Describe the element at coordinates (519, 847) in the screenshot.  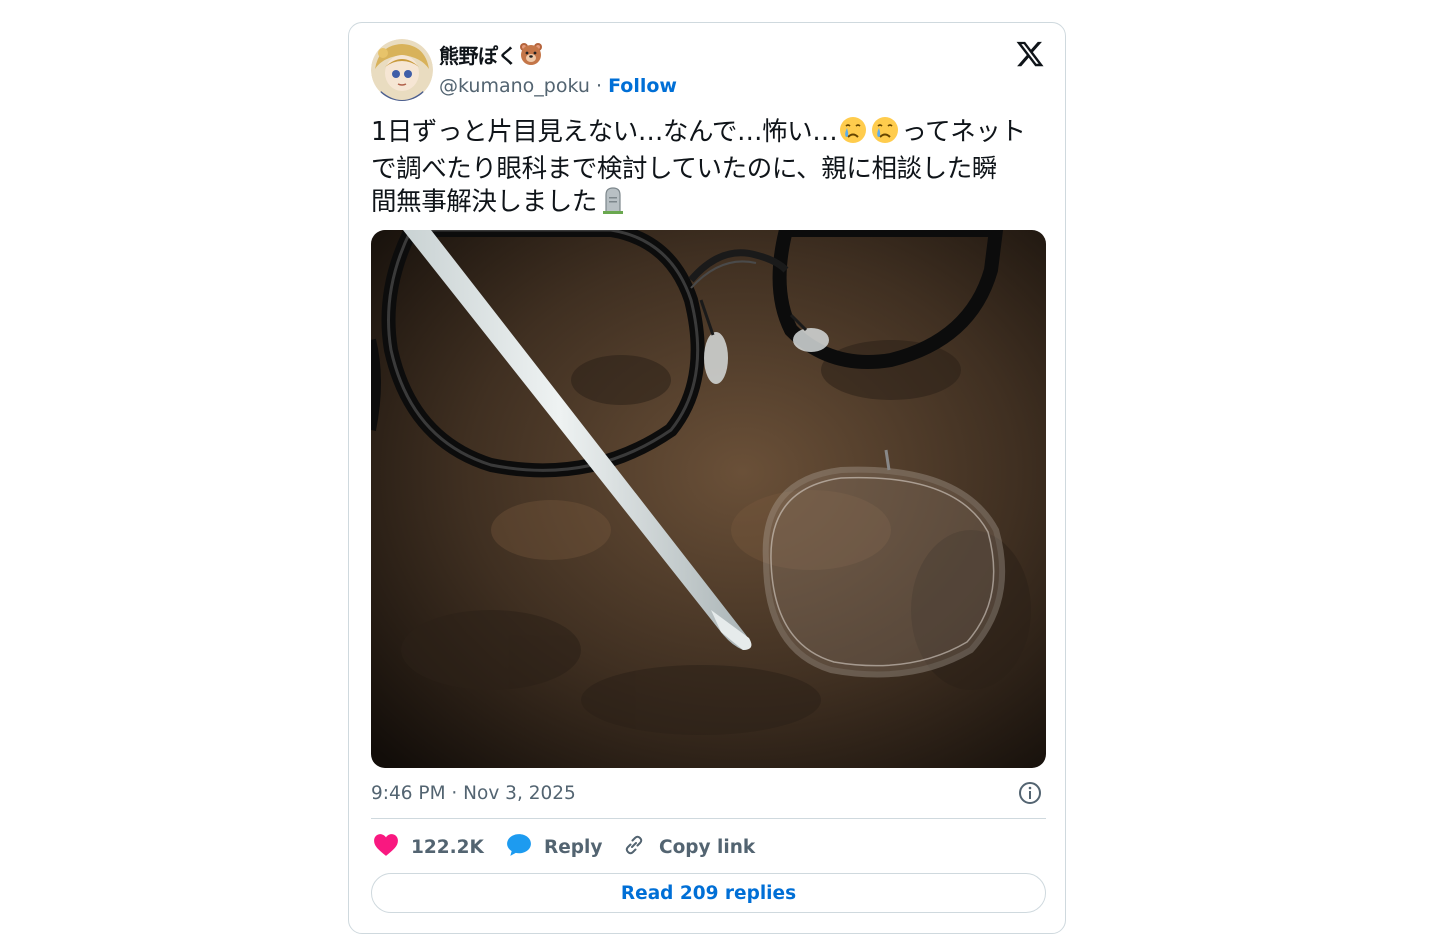
I see `reply-bubble-icon` at that location.